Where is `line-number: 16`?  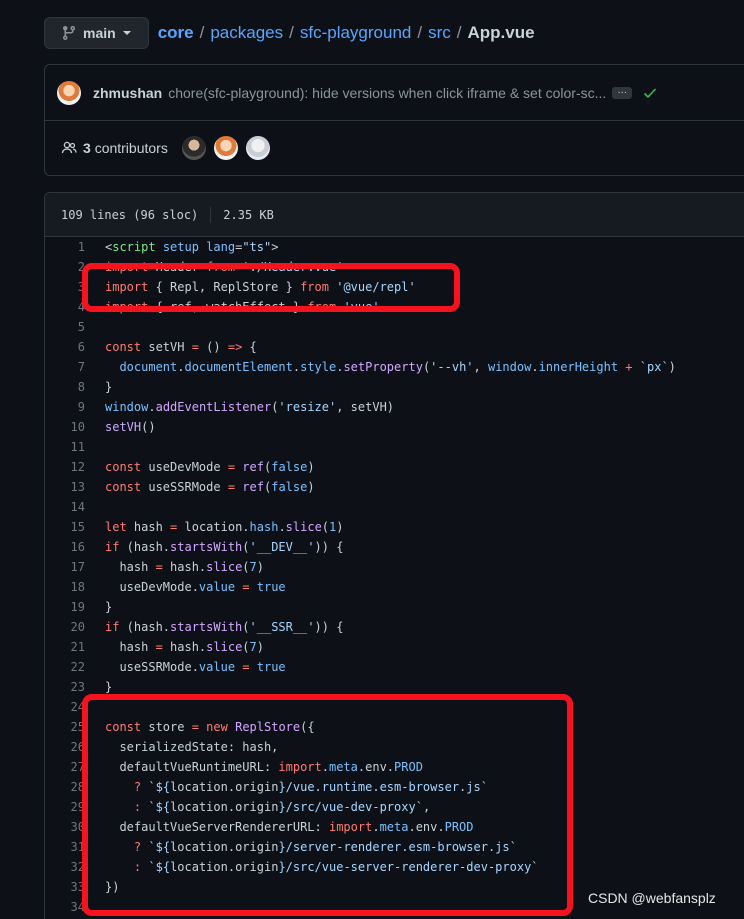
line-number: 16 is located at coordinates (65, 547).